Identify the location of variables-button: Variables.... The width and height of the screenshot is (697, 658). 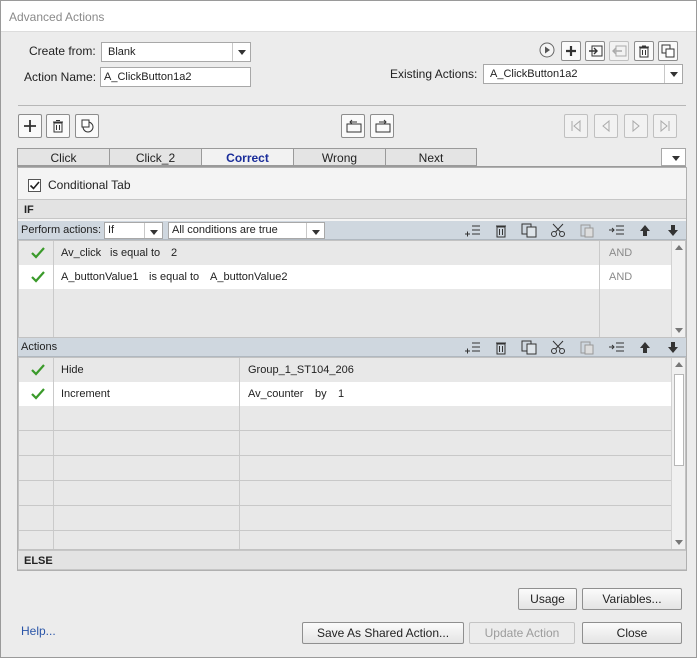
(632, 599).